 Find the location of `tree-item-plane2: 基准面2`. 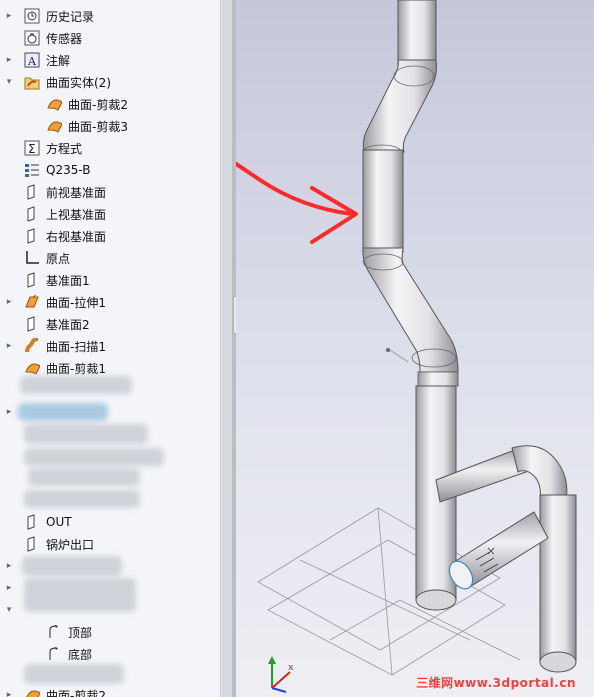

tree-item-plane2: 基准面2 is located at coordinates (110, 324).